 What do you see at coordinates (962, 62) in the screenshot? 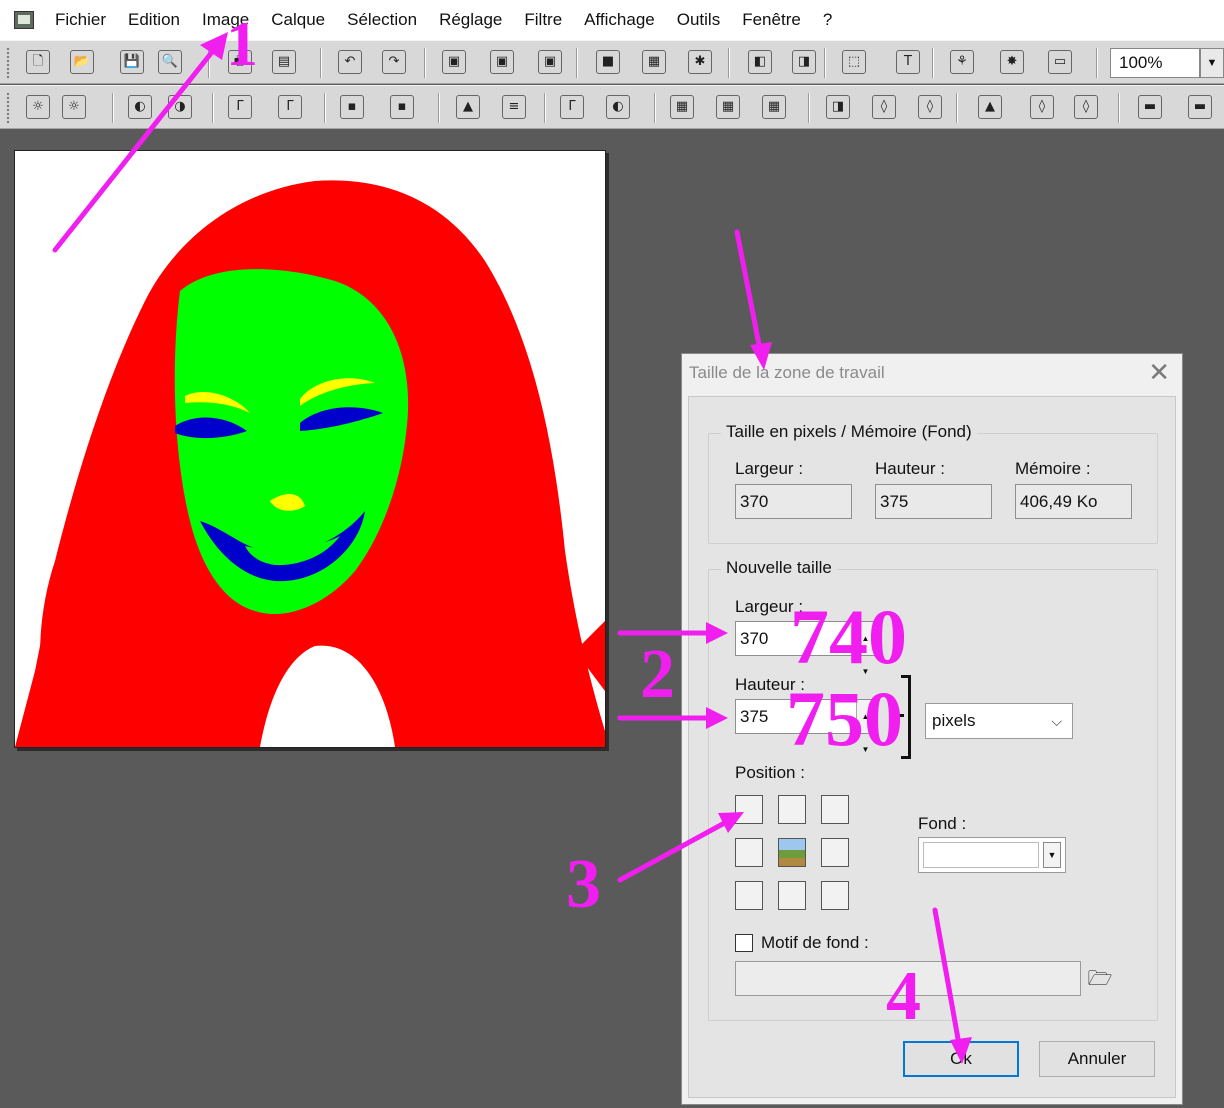
I see `tree-icon: ⚘` at bounding box center [962, 62].